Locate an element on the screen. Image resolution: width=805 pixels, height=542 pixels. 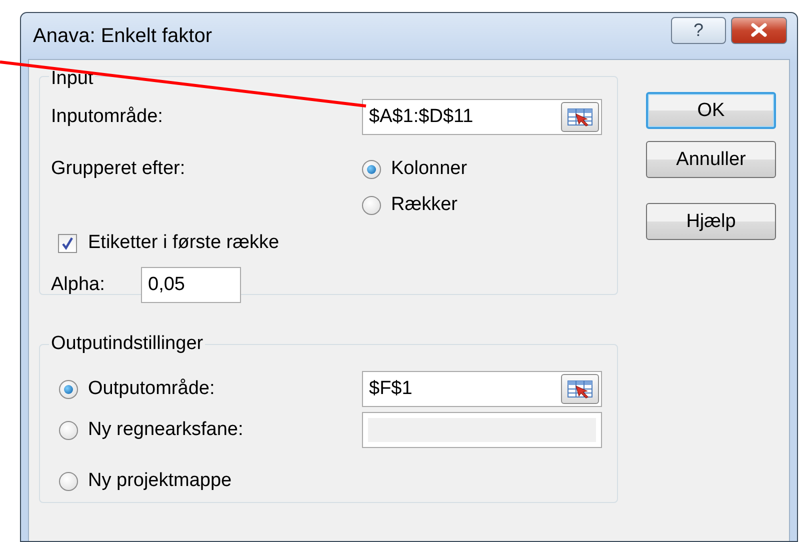
check-icon is located at coordinates (67, 243).